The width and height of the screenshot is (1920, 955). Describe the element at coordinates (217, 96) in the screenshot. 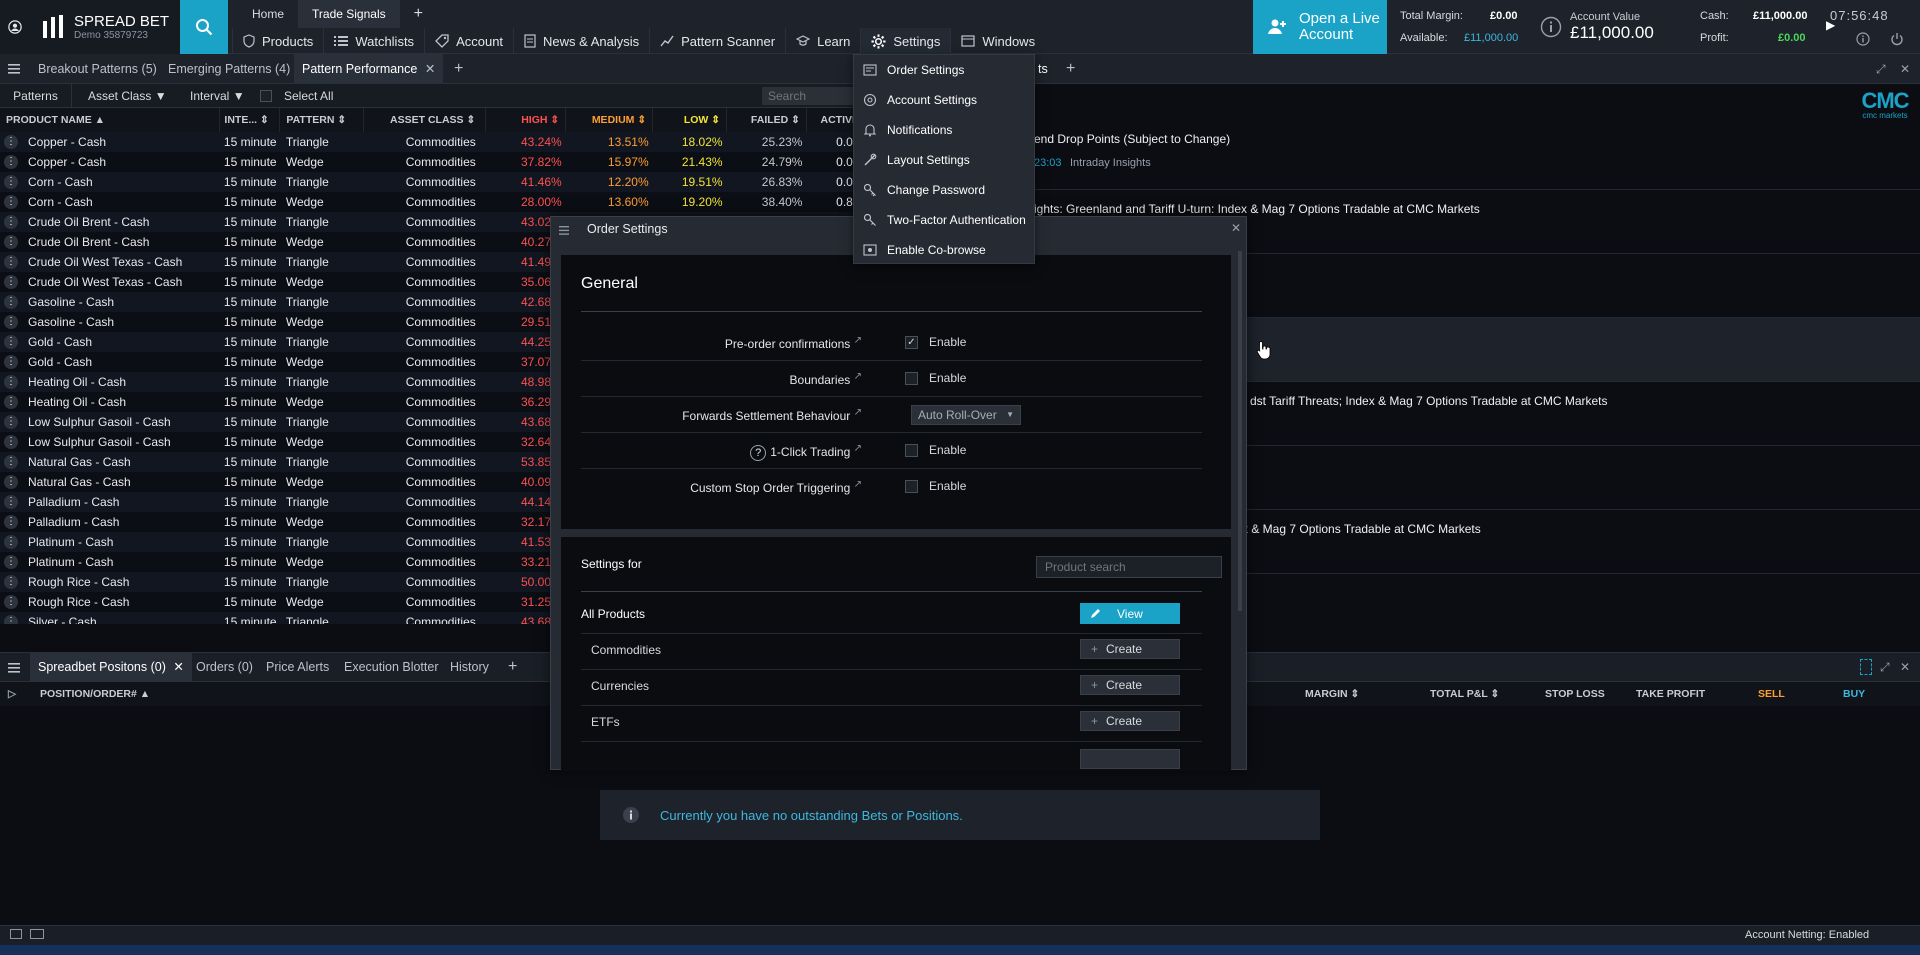

I see `interval-filter: Interval ▼` at that location.